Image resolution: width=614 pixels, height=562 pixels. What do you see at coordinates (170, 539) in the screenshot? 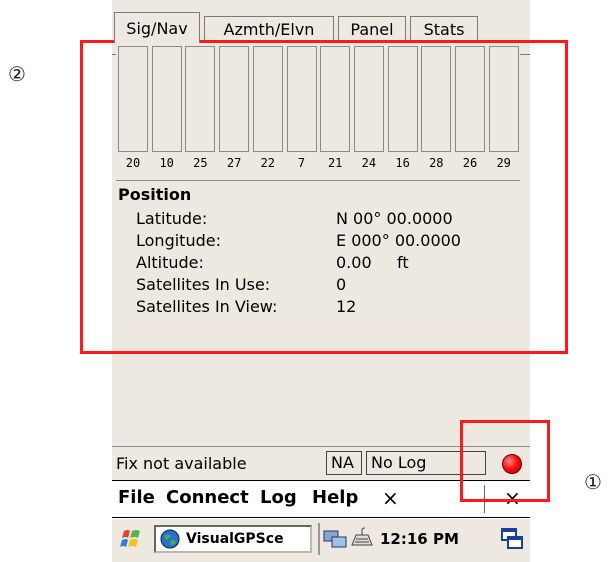
I see `globe-icon` at bounding box center [170, 539].